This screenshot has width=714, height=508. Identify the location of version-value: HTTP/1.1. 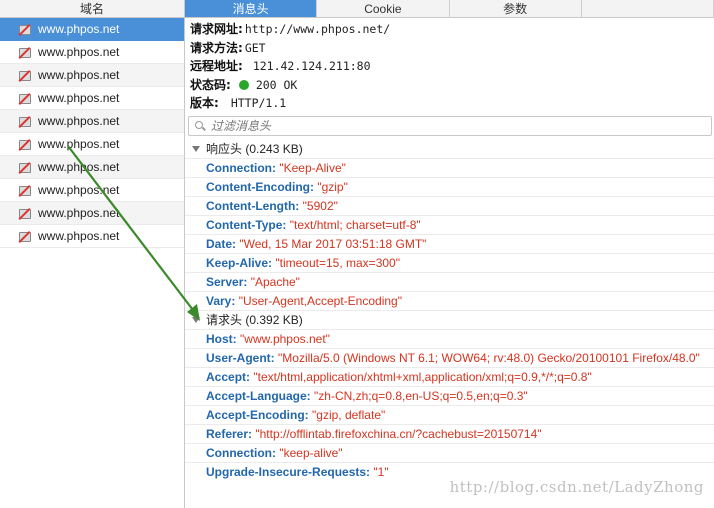
(258, 103).